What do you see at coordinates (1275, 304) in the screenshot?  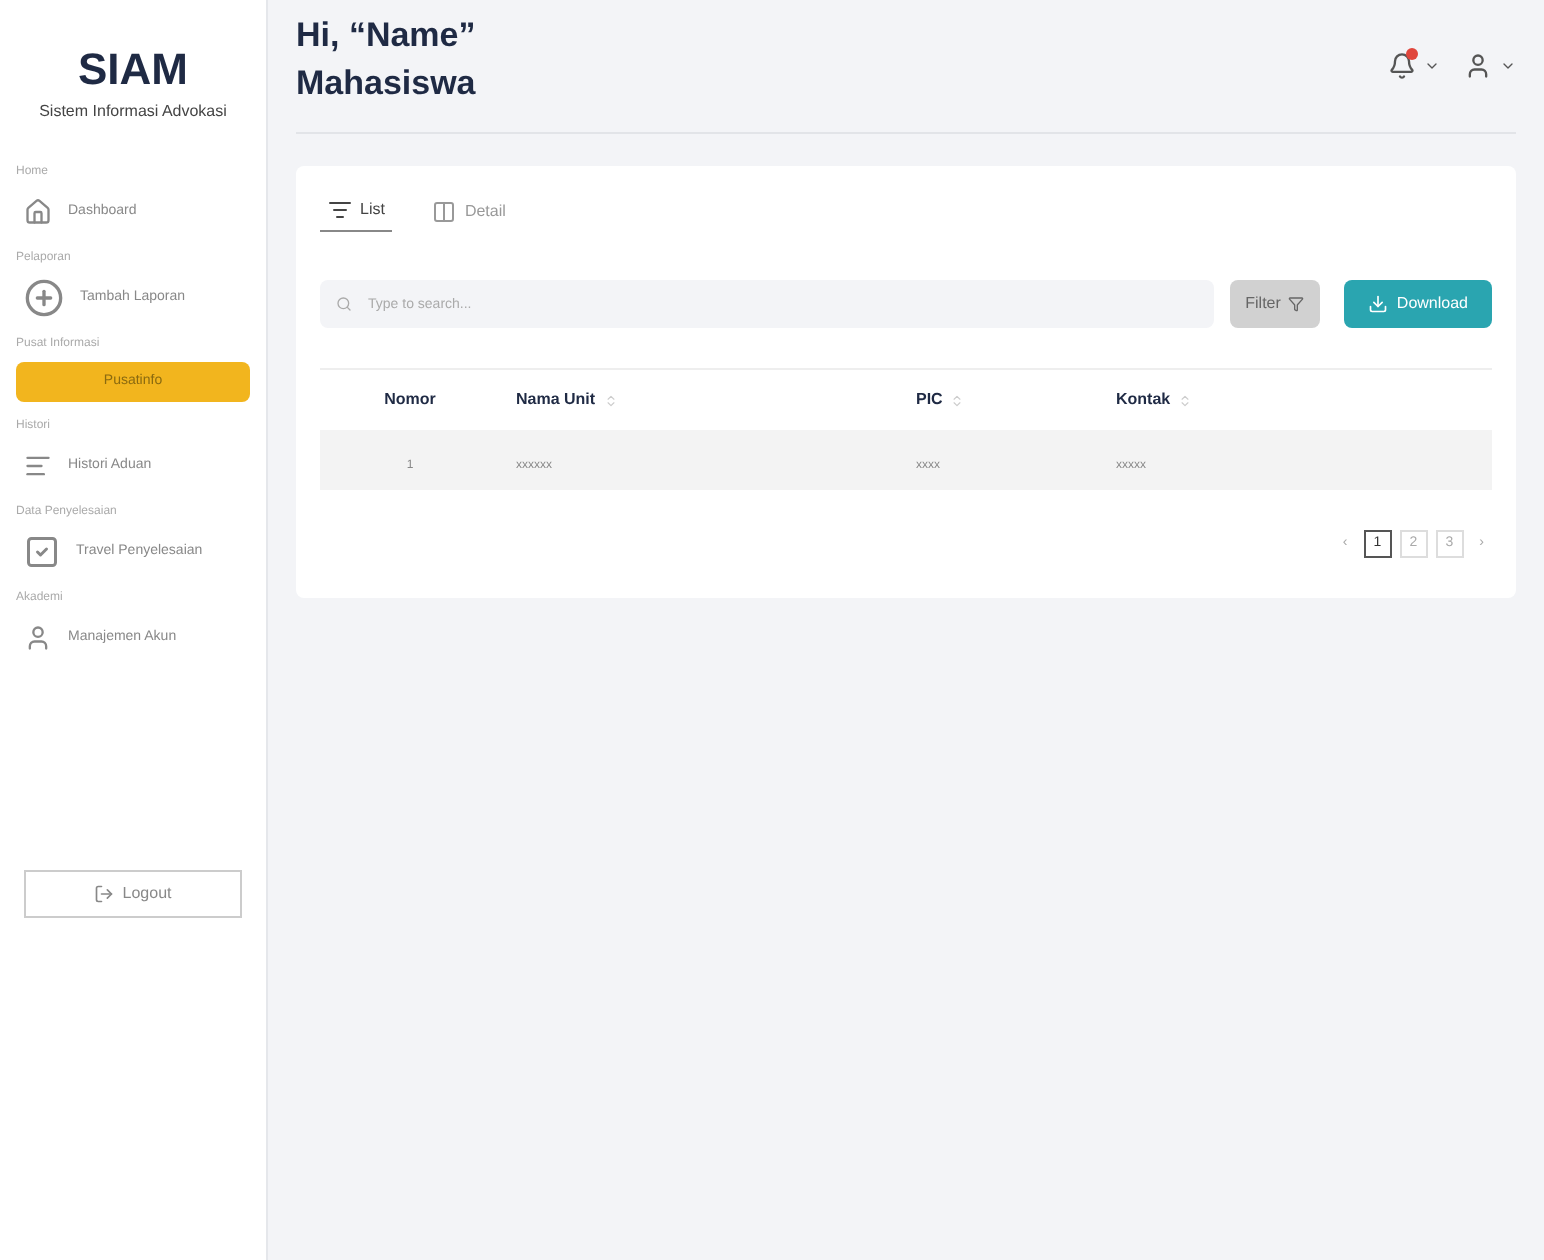 I see `filter-button: Filter` at bounding box center [1275, 304].